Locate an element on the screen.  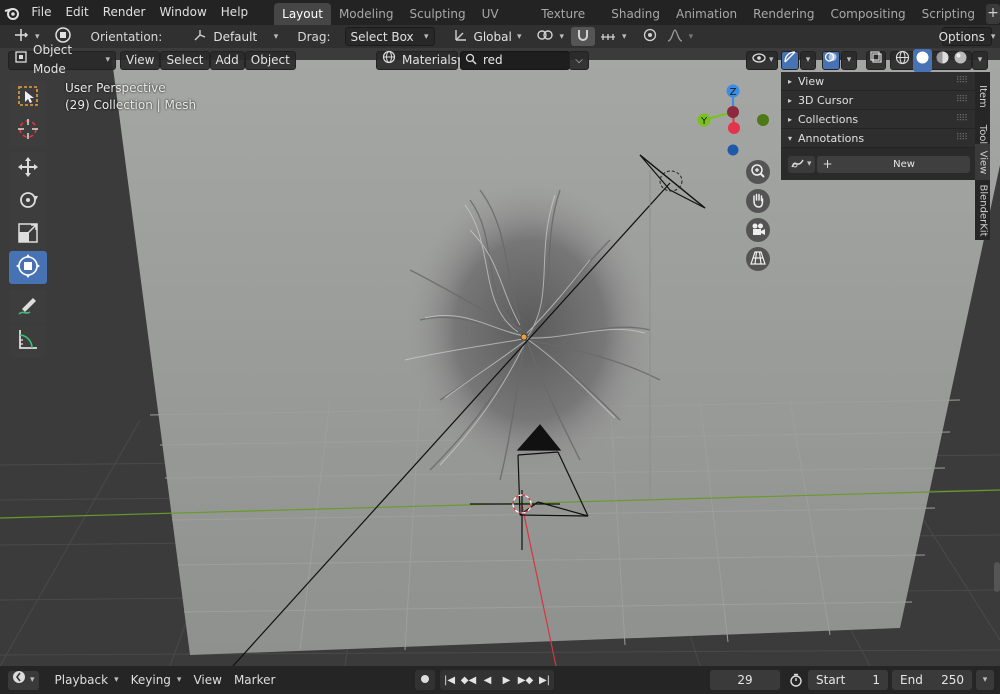
ortho-toggle-button is located at coordinates (758, 259).